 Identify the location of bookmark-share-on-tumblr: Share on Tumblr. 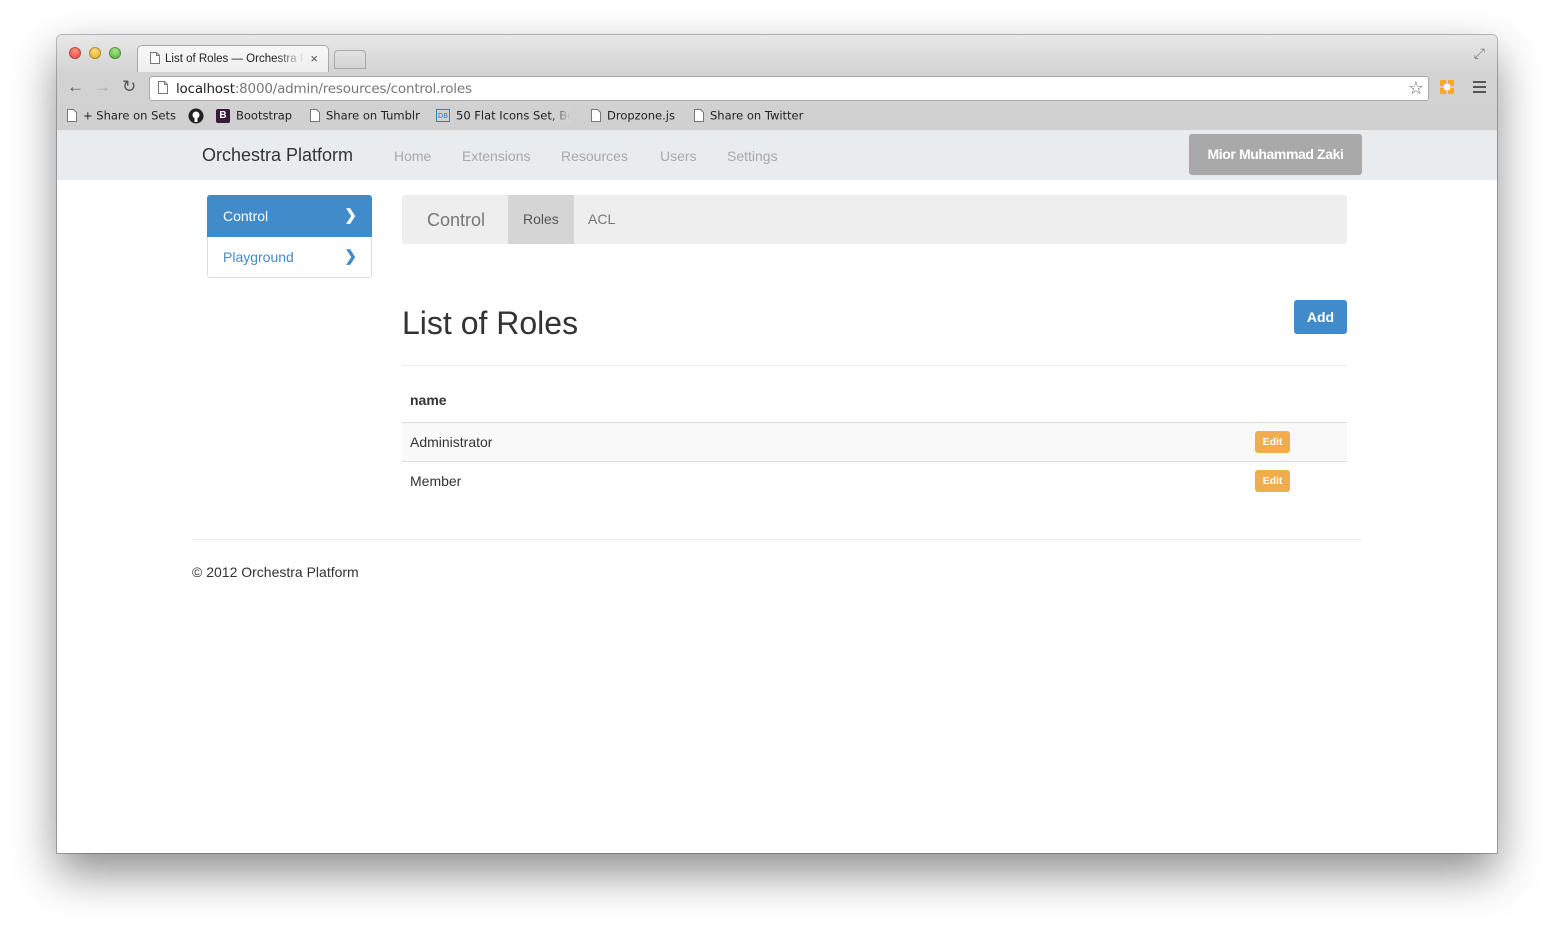
(365, 117).